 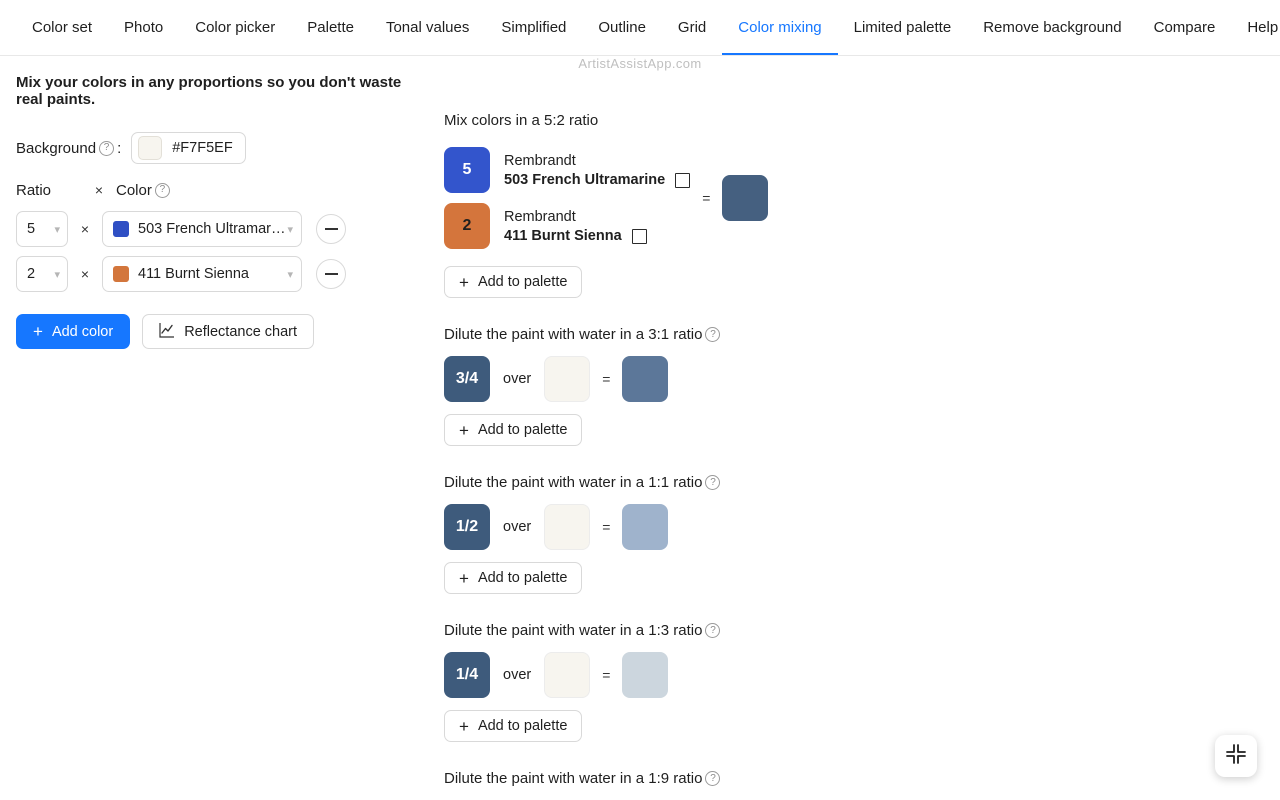 What do you see at coordinates (235, 27) in the screenshot?
I see `tab-color-picker: Color picker` at bounding box center [235, 27].